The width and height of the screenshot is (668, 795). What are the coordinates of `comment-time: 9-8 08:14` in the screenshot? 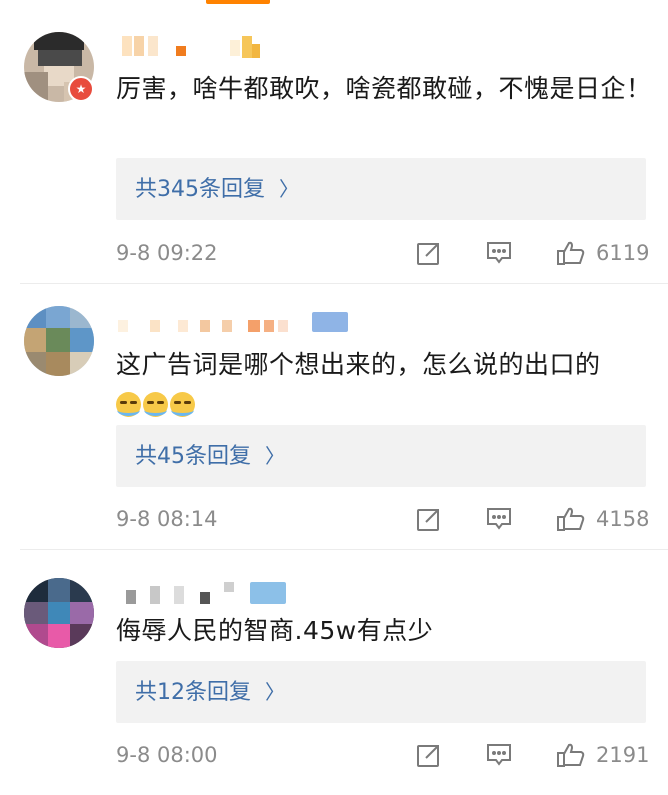 It's located at (167, 519).